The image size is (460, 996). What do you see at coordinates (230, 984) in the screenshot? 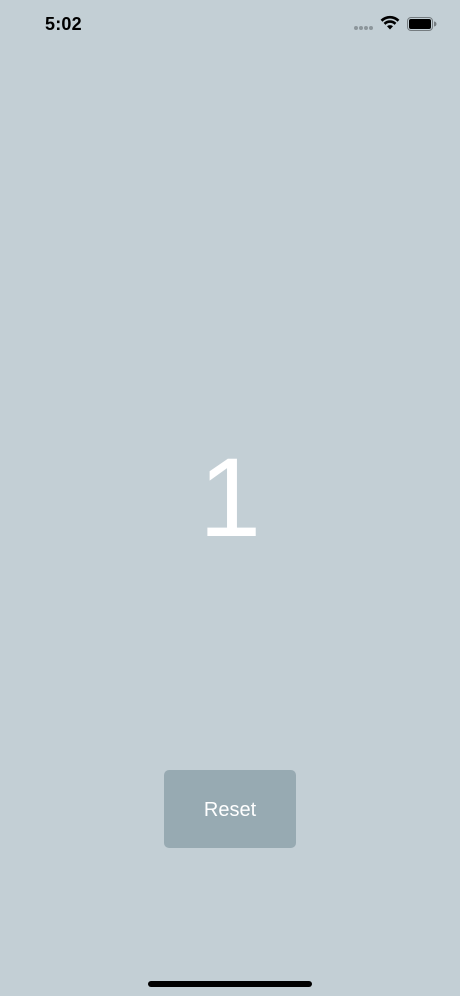
I see `home-indicator` at bounding box center [230, 984].